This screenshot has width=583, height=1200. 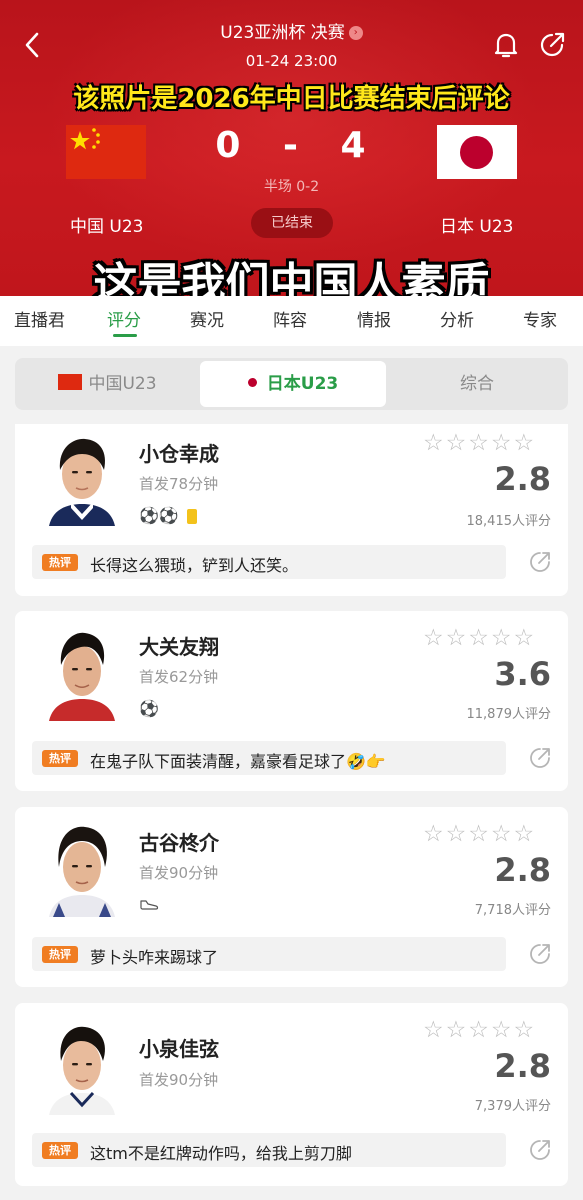 I want to click on notification-button, so click(x=506, y=45).